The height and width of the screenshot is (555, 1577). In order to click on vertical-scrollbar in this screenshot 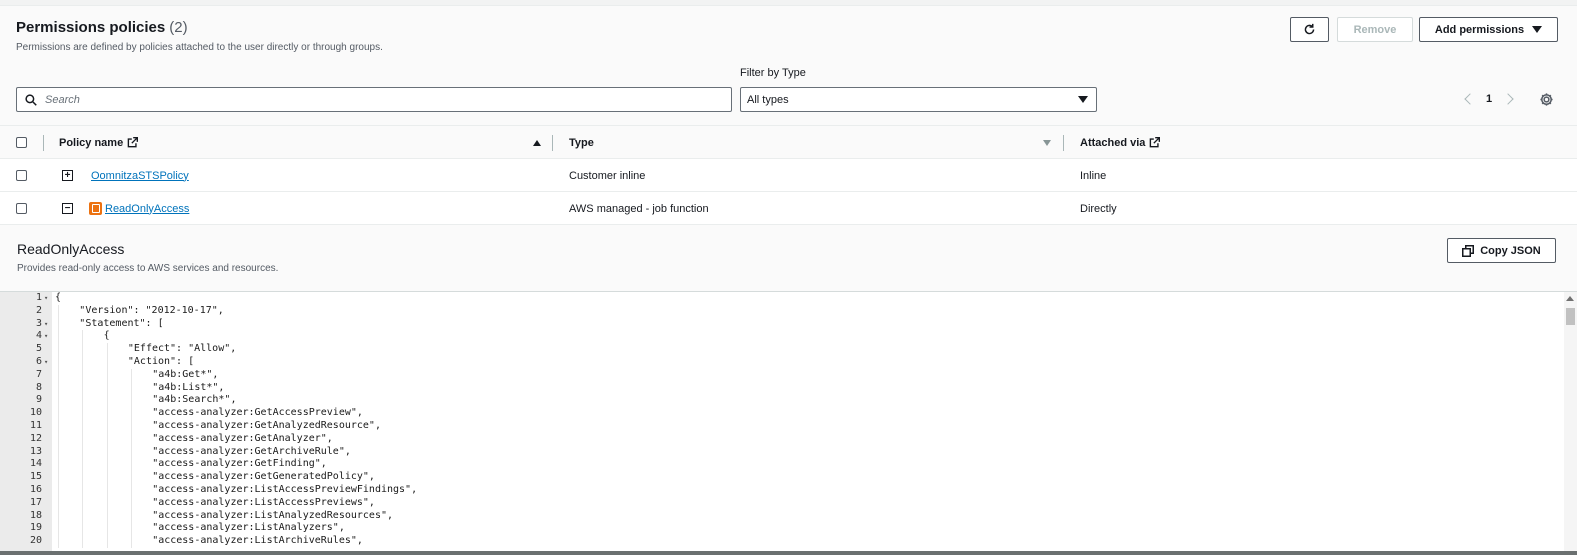, I will do `click(1570, 423)`.